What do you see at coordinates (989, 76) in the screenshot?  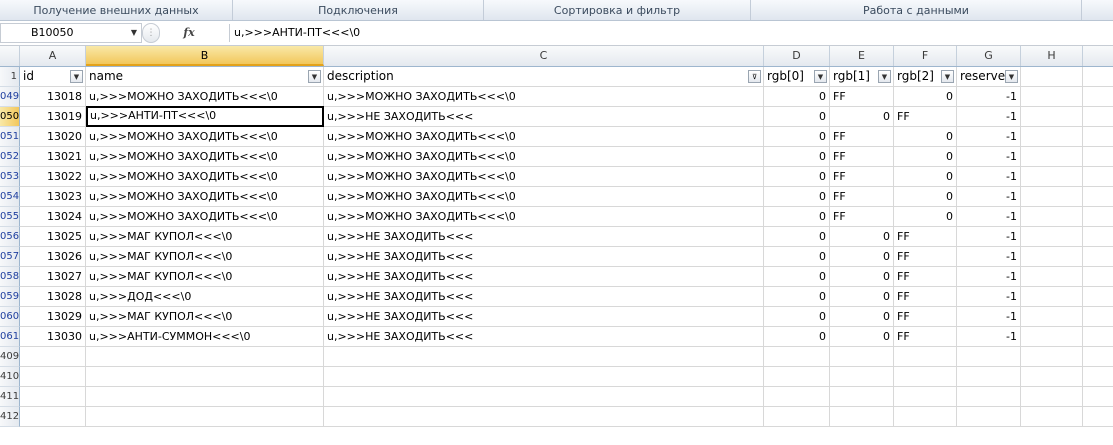 I see `header-cell-reserve: reserve ▼` at bounding box center [989, 76].